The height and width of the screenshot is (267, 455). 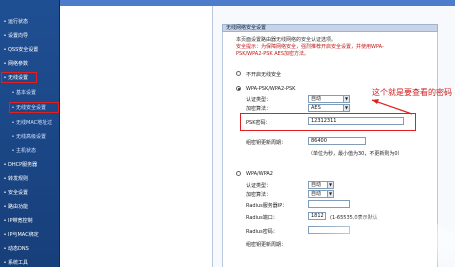 I want to click on sidebar-item-bandwidth: • IP带宽控制, so click(x=30, y=220).